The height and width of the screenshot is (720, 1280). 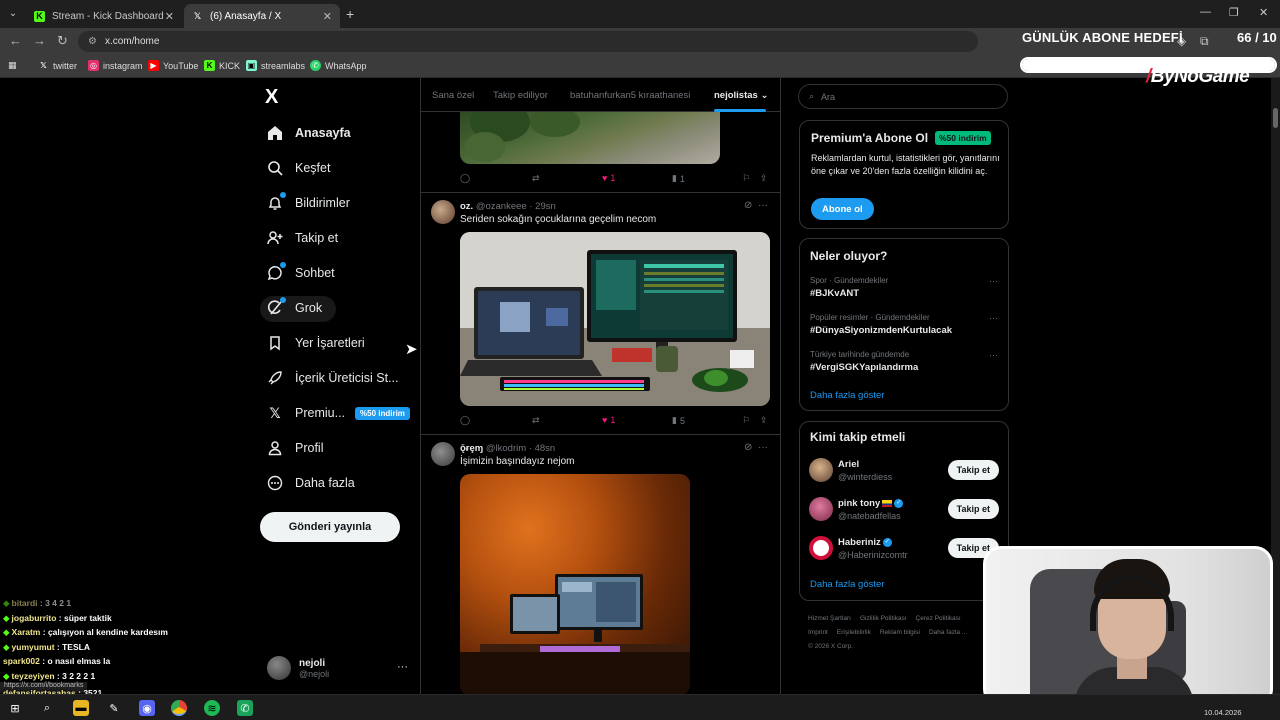 What do you see at coordinates (900, 632) in the screenshot?
I see `footer-link: Reklam bilgisi` at bounding box center [900, 632].